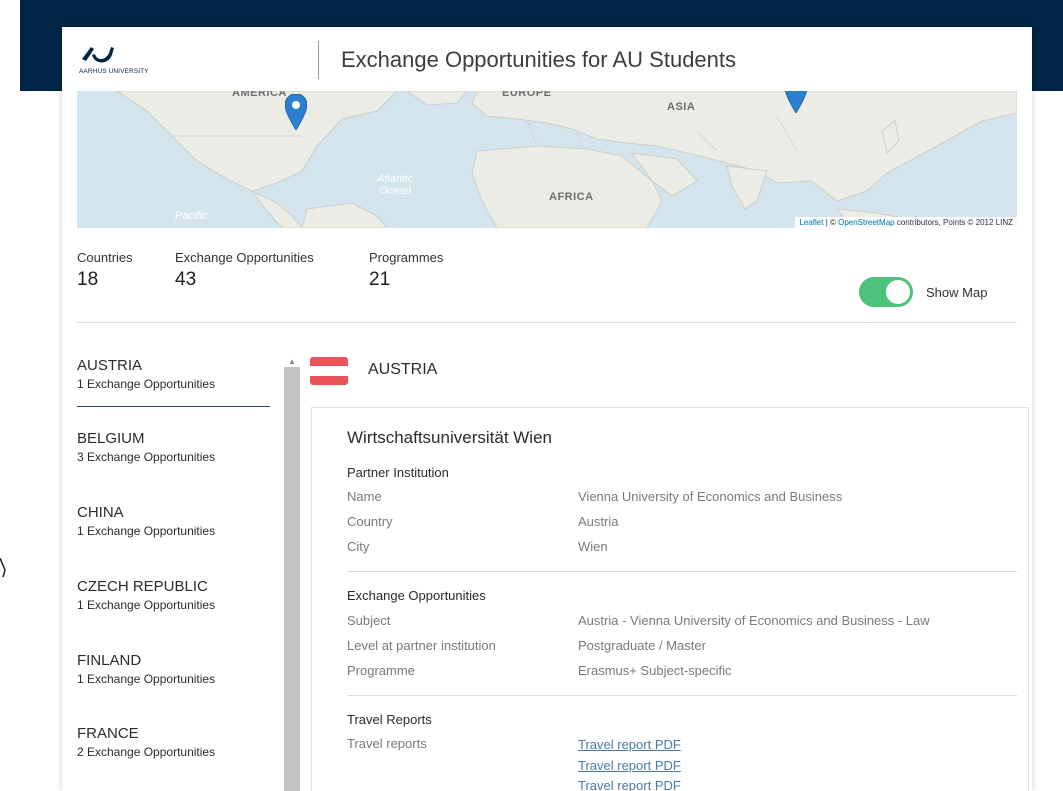 This screenshot has width=1063, height=791. Describe the element at coordinates (173, 750) in the screenshot. I see `country-item-france: FRANCE 2 Exchange Opportunities` at that location.